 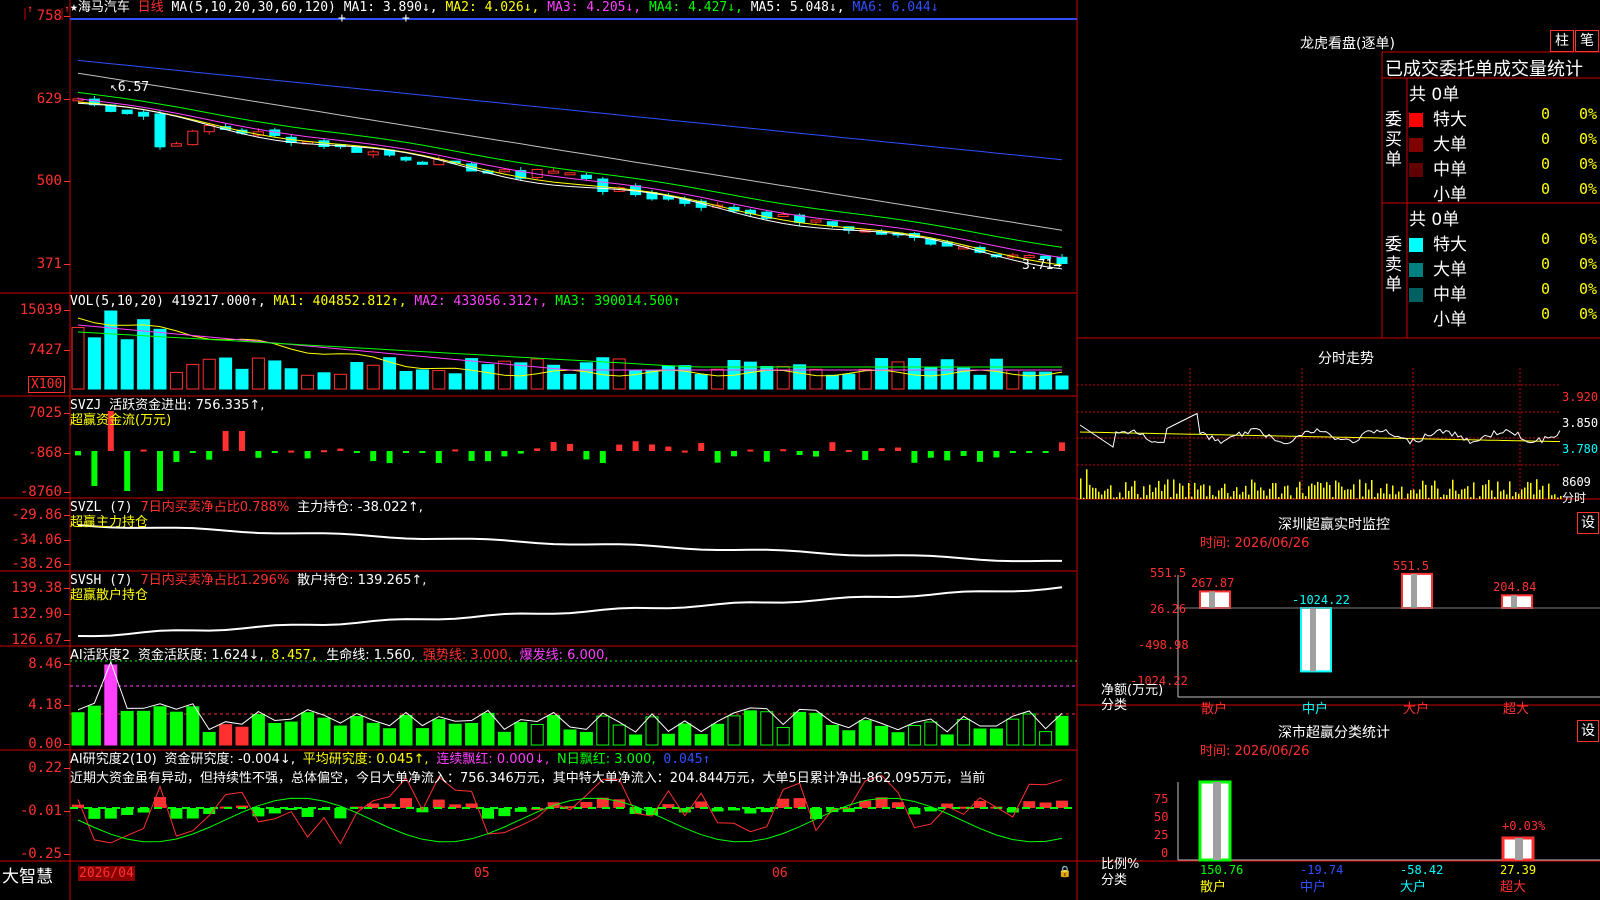 I want to click on bar-mode-button: 柱, so click(x=1562, y=41).